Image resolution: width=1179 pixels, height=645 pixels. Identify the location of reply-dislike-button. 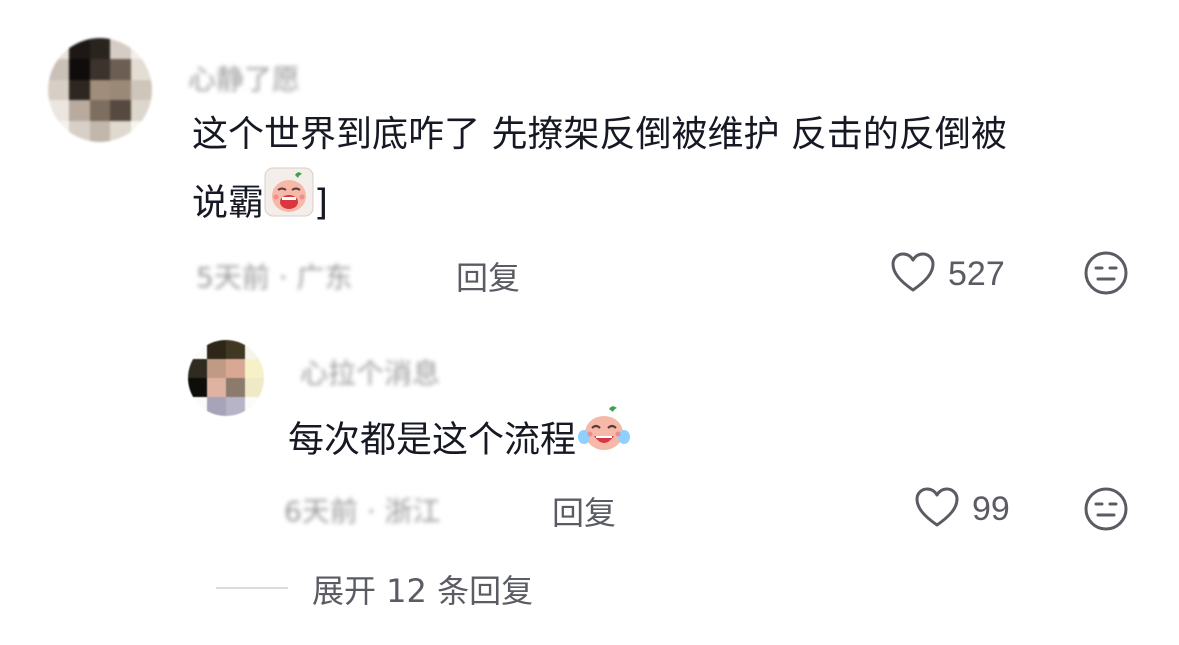
(1106, 511).